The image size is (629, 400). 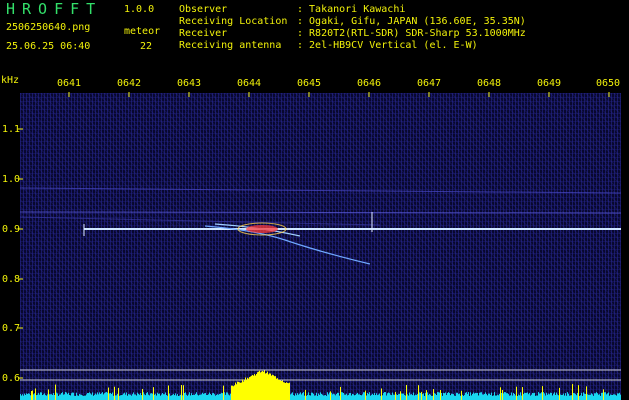 What do you see at coordinates (320, 190) in the screenshot?
I see `faint-trace-upper` at bounding box center [320, 190].